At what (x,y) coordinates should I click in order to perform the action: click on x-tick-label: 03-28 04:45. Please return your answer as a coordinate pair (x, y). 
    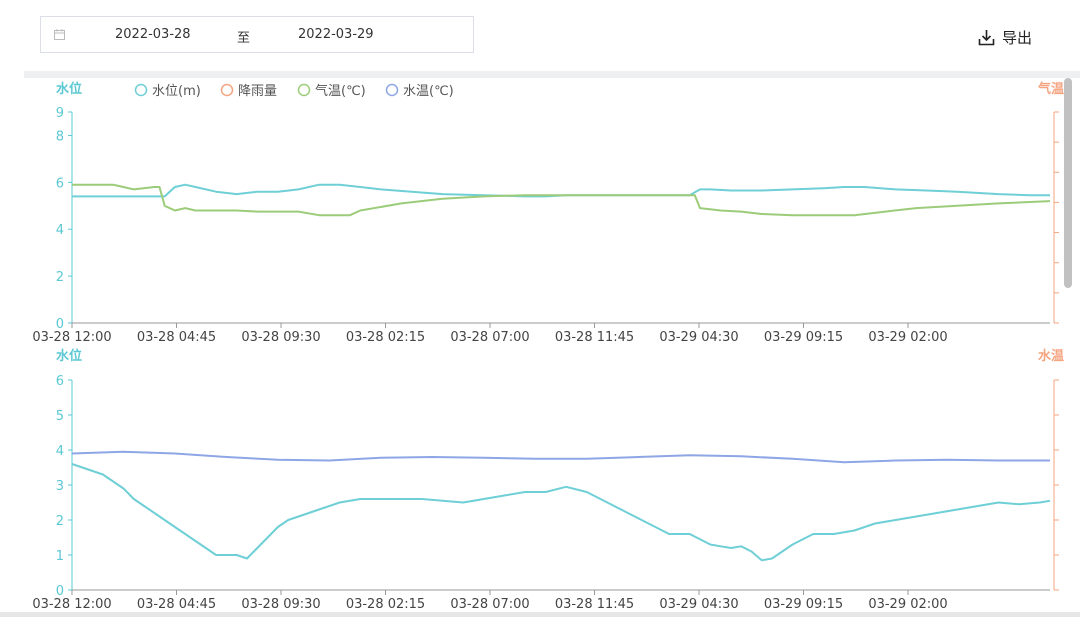
    Looking at the image, I should click on (176, 604).